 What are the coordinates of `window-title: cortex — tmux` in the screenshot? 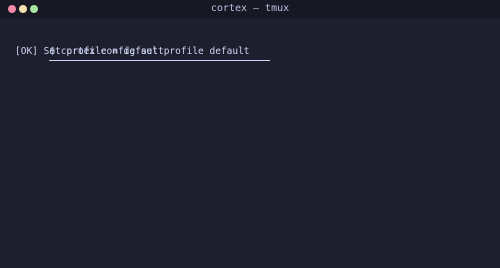 It's located at (250, 8).